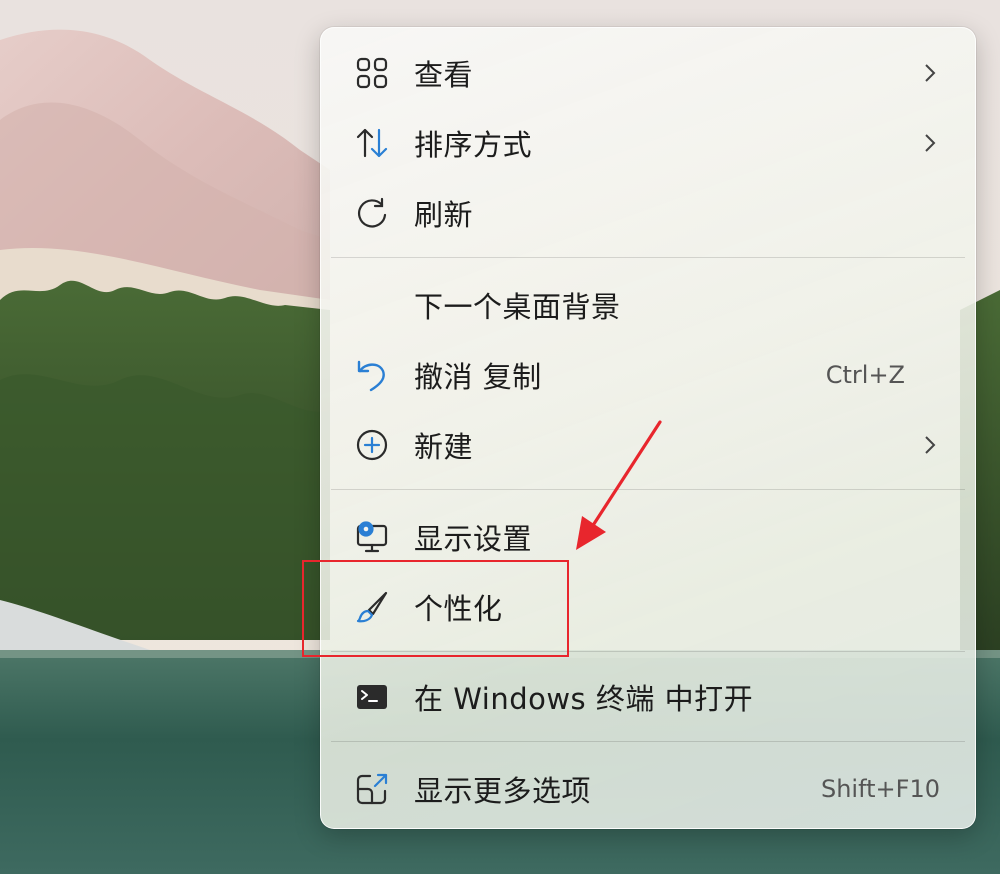 This screenshot has height=874, width=1000. What do you see at coordinates (444, 215) in the screenshot?
I see `menu-item-refresh-label: 刷新` at bounding box center [444, 215].